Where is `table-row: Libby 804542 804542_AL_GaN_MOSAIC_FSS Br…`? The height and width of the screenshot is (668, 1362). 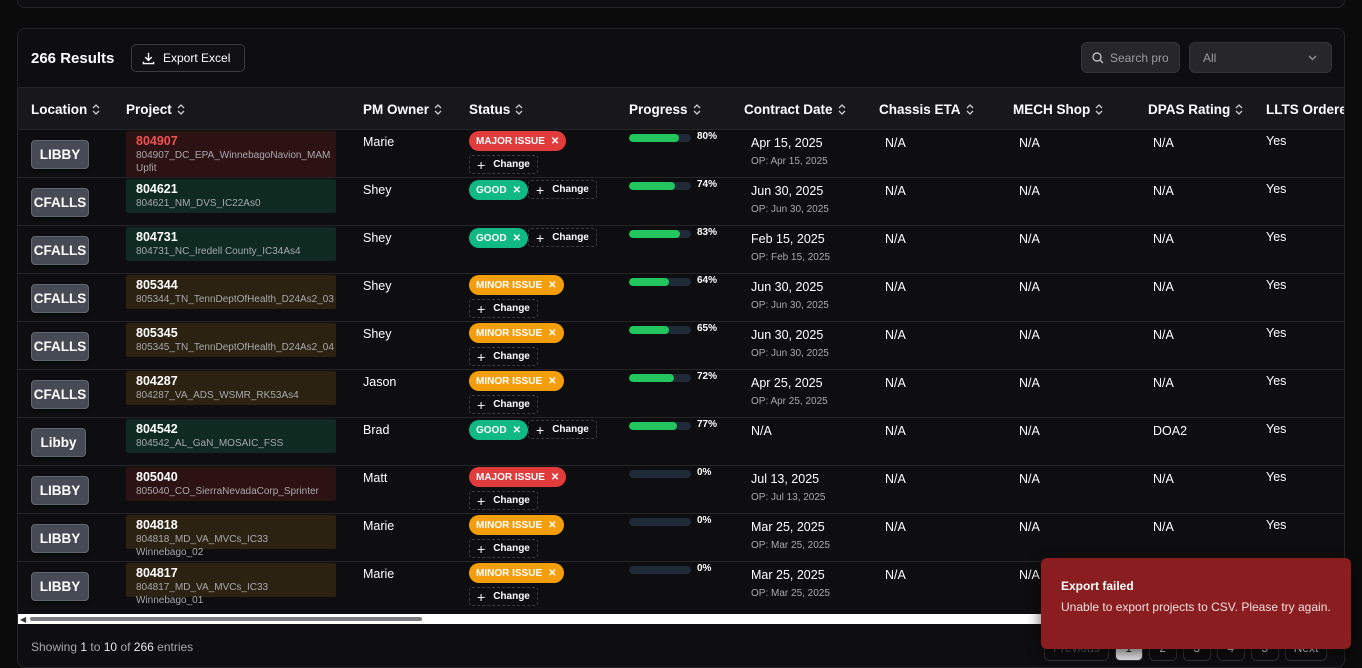 table-row: Libby 804542 804542_AL_GaN_MOSAIC_FSS Br… is located at coordinates (681, 441).